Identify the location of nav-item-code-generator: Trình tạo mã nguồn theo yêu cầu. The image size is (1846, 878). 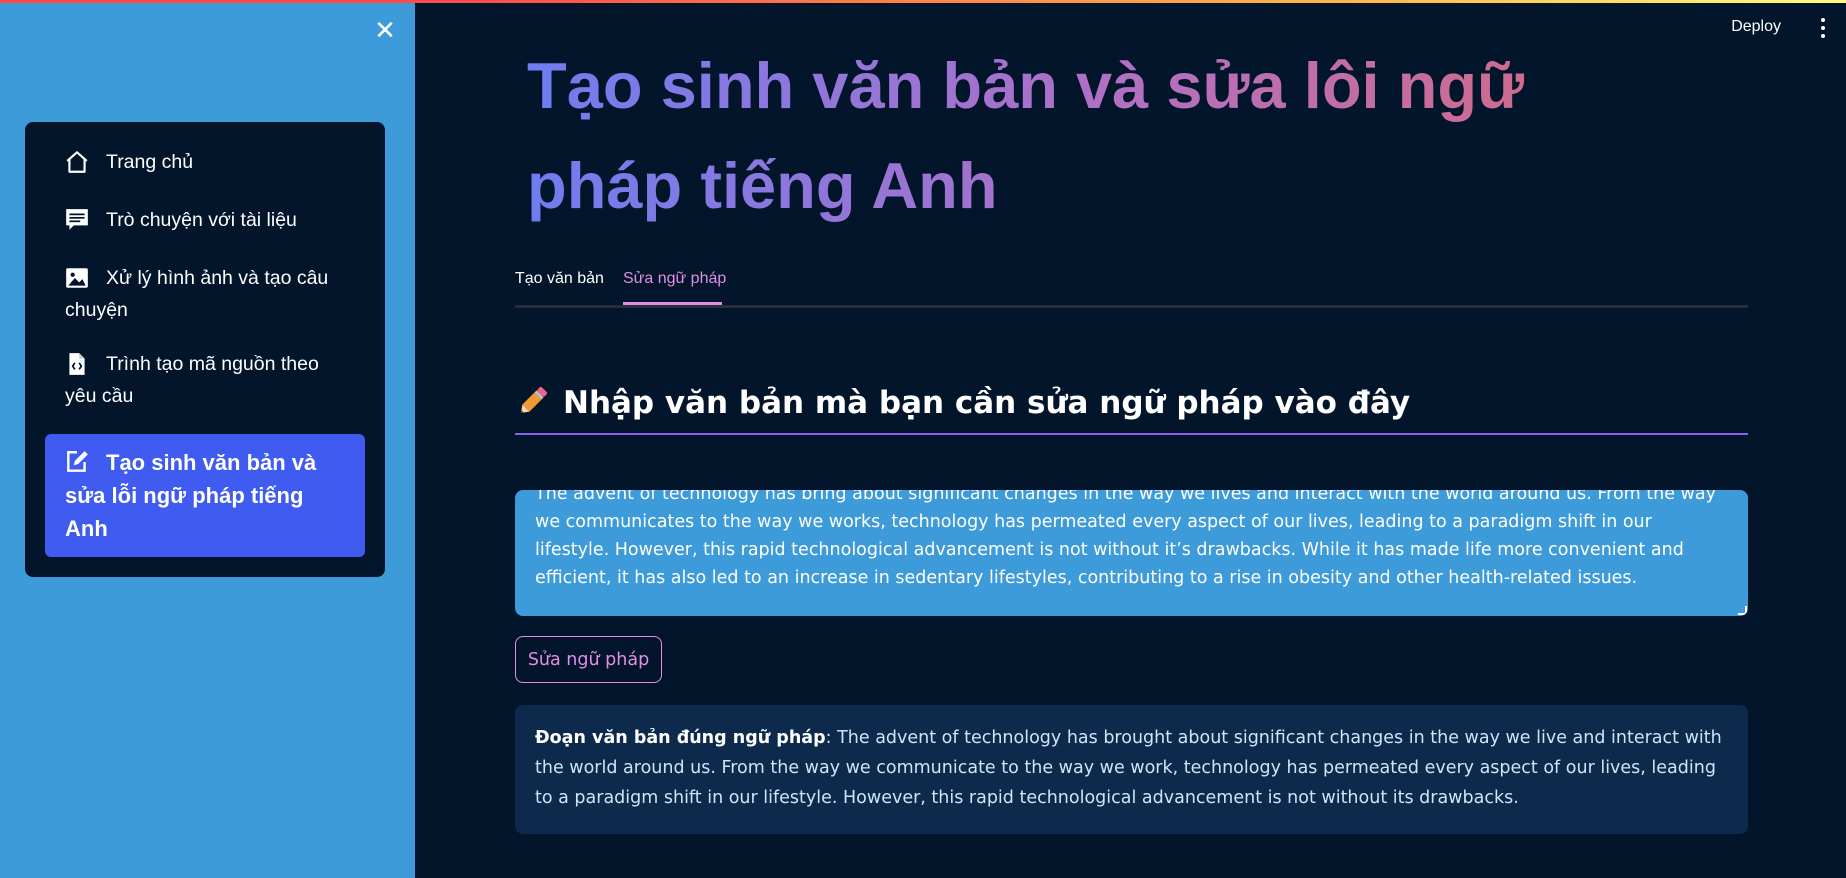
(205, 380).